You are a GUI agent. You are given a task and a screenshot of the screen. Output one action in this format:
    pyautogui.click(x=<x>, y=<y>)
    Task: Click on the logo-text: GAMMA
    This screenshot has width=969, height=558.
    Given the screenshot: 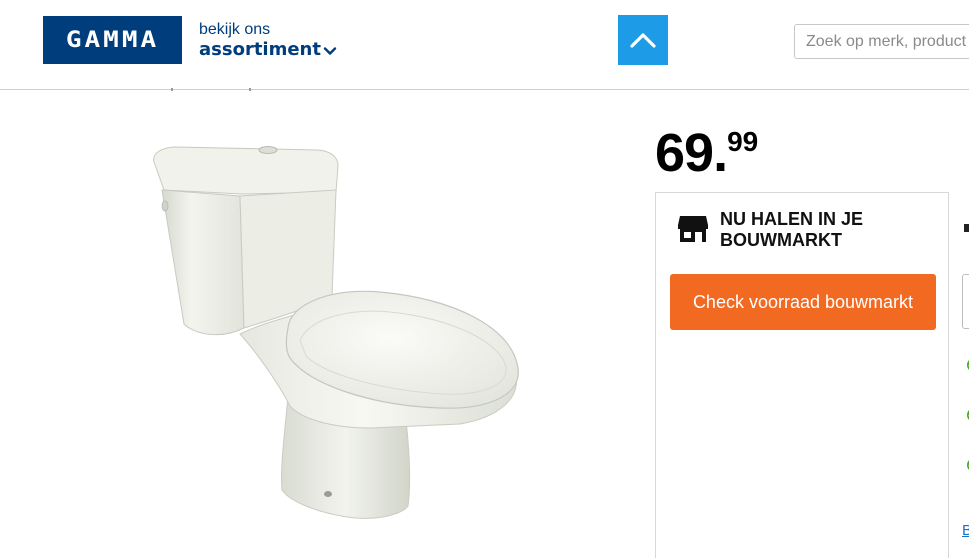 What is the action you would take?
    pyautogui.click(x=112, y=40)
    